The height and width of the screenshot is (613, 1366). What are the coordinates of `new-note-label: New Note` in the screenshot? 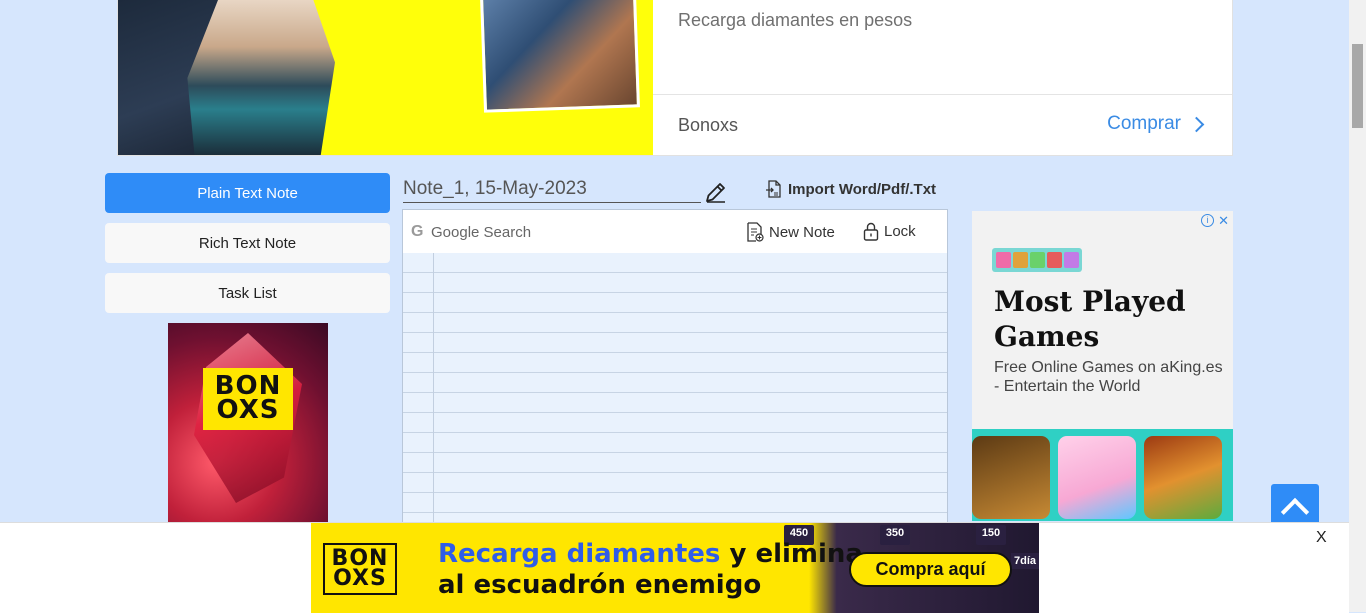 It's located at (802, 232).